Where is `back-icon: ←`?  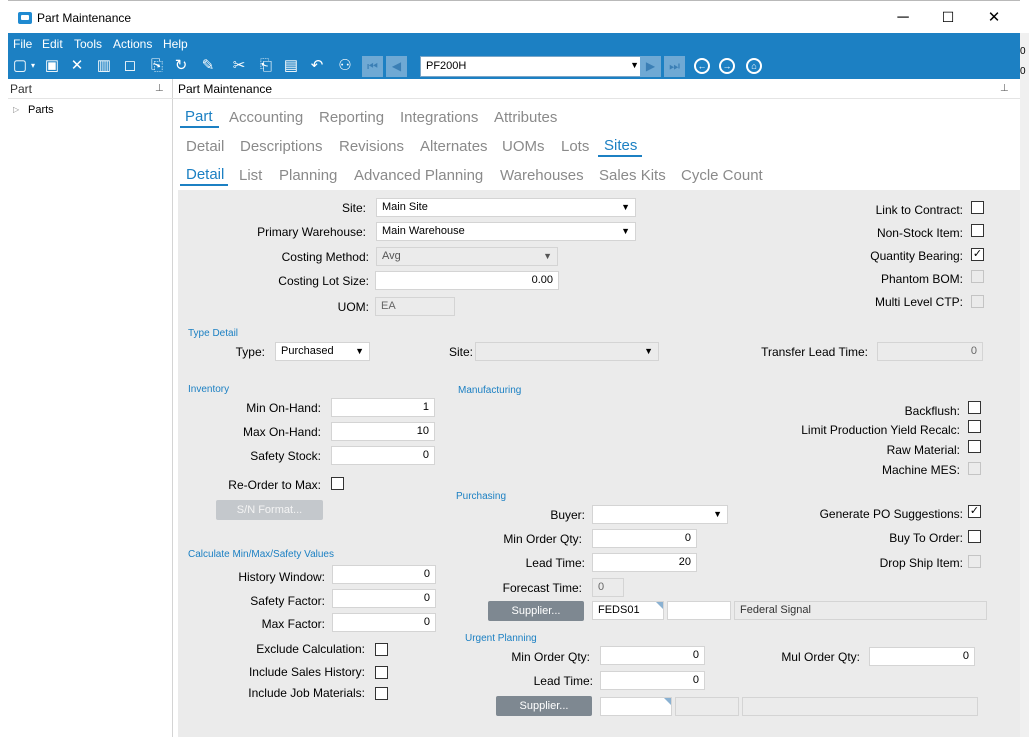
back-icon: ← is located at coordinates (702, 66).